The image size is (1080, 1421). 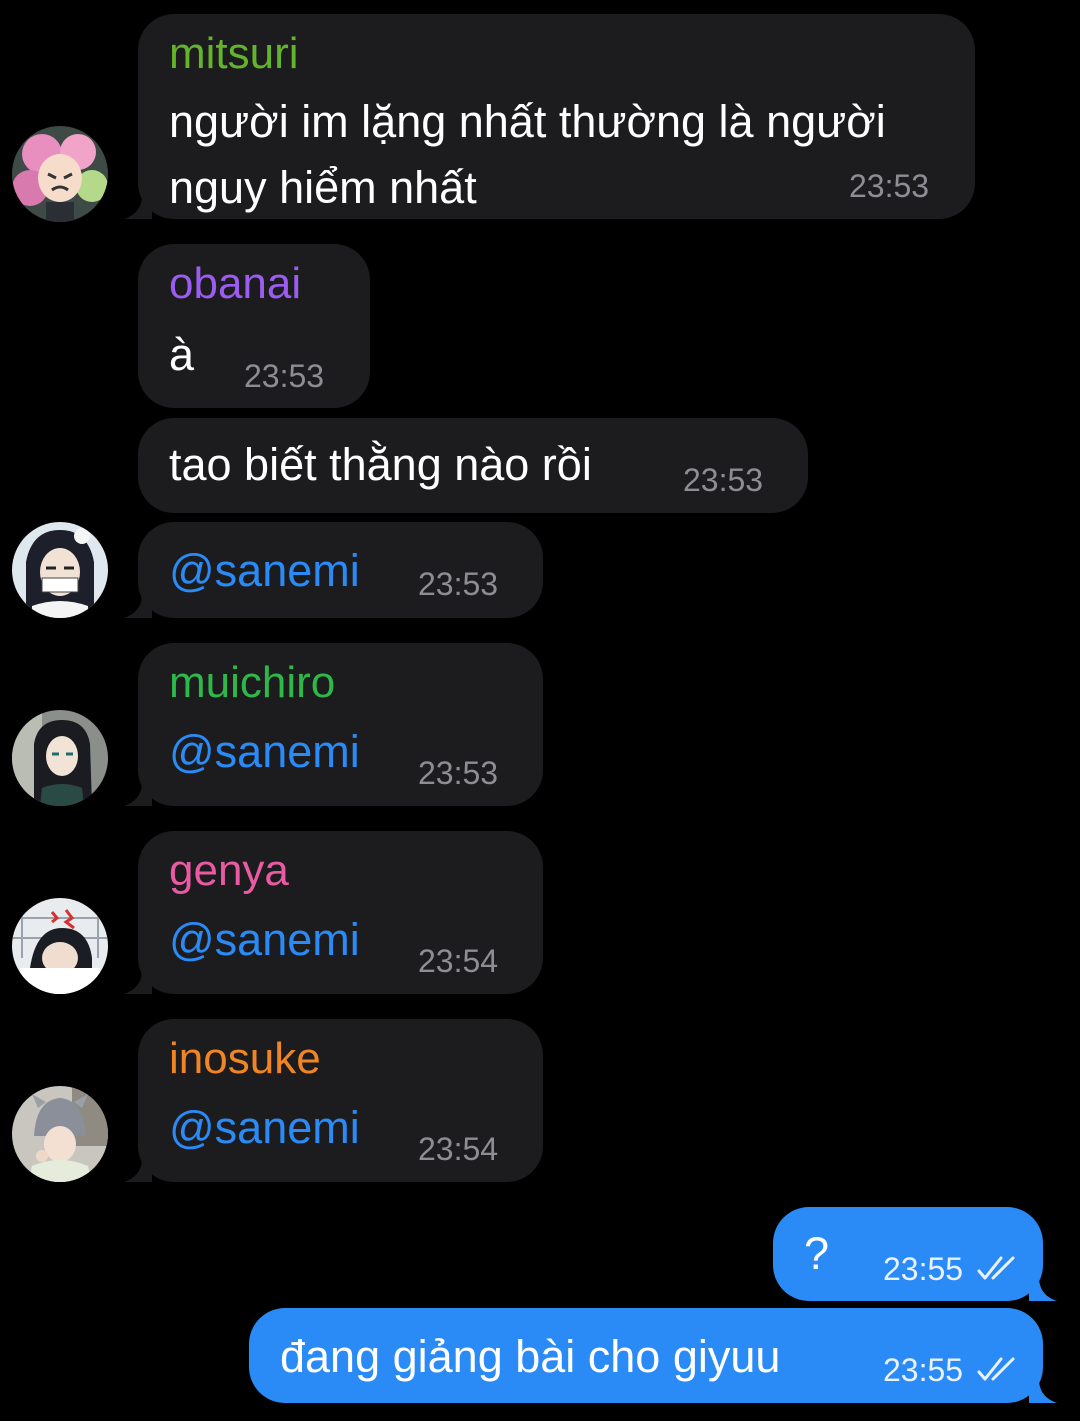 What do you see at coordinates (323, 187) in the screenshot?
I see `message-text: nguy hiểm nhất` at bounding box center [323, 187].